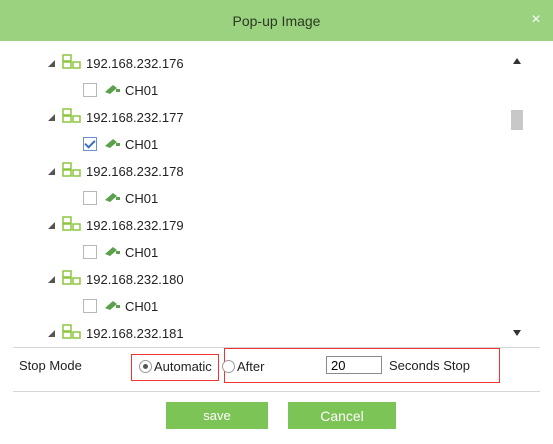 The width and height of the screenshot is (553, 444). What do you see at coordinates (354, 365) in the screenshot?
I see `seconds-input` at bounding box center [354, 365].